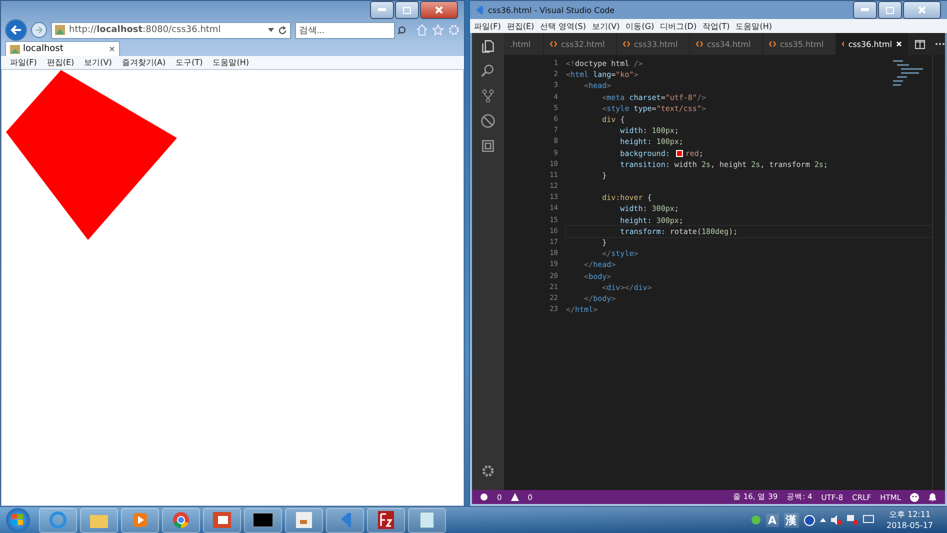  Describe the element at coordinates (488, 471) in the screenshot. I see `settings-icon` at that location.